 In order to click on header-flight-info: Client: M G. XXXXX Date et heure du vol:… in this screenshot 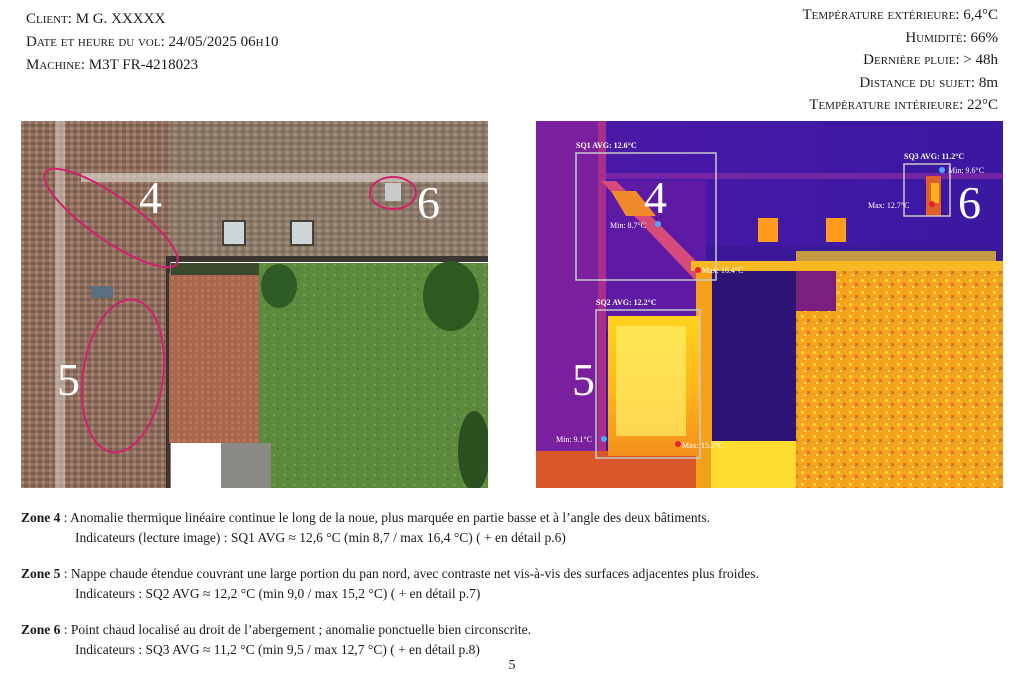, I will do `click(152, 42)`.